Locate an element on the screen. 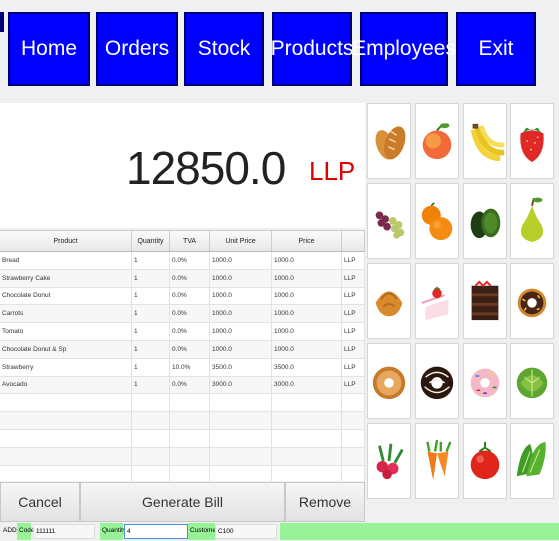  col-header-currency is located at coordinates (353, 241).